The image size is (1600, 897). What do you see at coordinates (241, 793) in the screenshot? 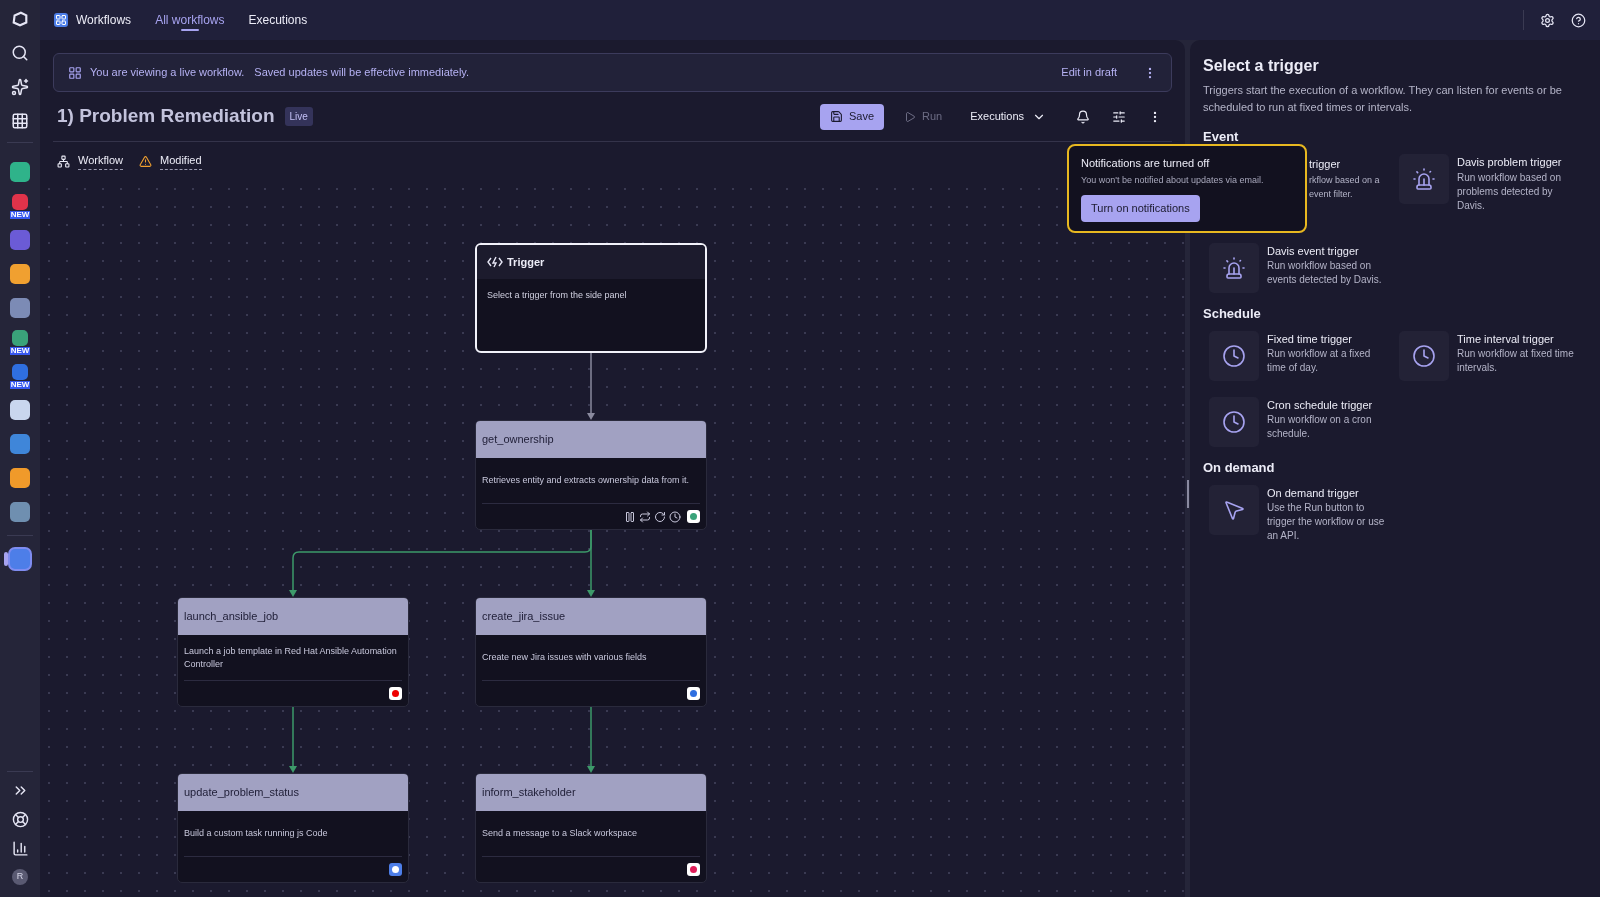
I see `node-title: update_problem_status` at bounding box center [241, 793].